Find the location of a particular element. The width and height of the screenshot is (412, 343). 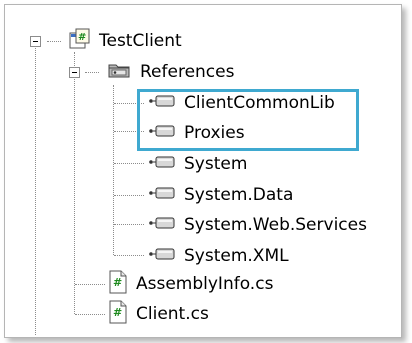

tree-item-testclient: # TestClient is located at coordinates (125, 41).